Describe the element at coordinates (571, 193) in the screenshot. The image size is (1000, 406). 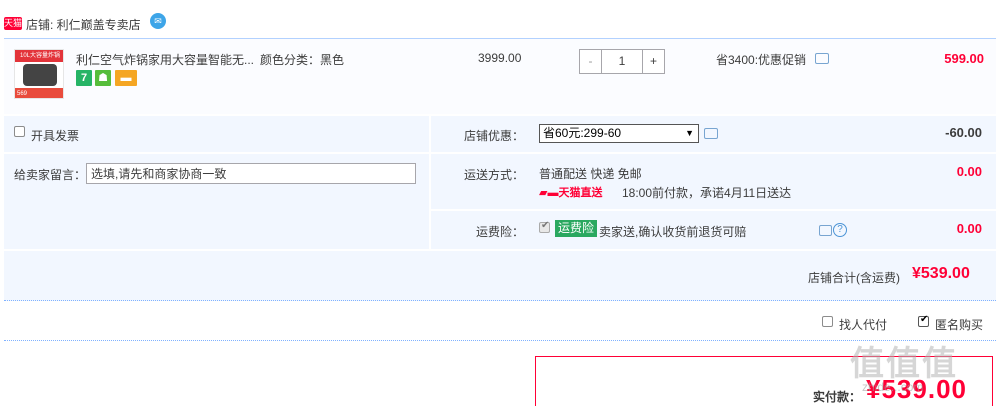
I see `tmall-direct-badge: ▰▬天猫直送` at that location.